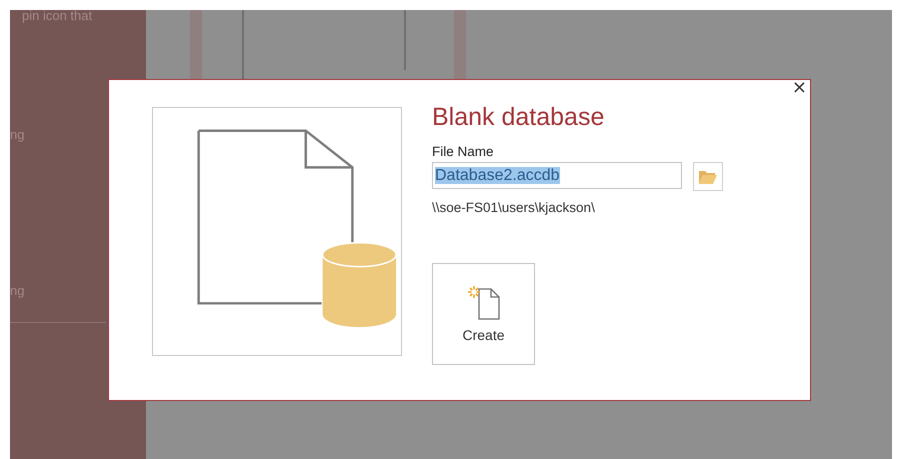 The height and width of the screenshot is (459, 900). Describe the element at coordinates (513, 207) in the screenshot. I see `folder-path: \\soe-FS01\users\kjackson\` at that location.